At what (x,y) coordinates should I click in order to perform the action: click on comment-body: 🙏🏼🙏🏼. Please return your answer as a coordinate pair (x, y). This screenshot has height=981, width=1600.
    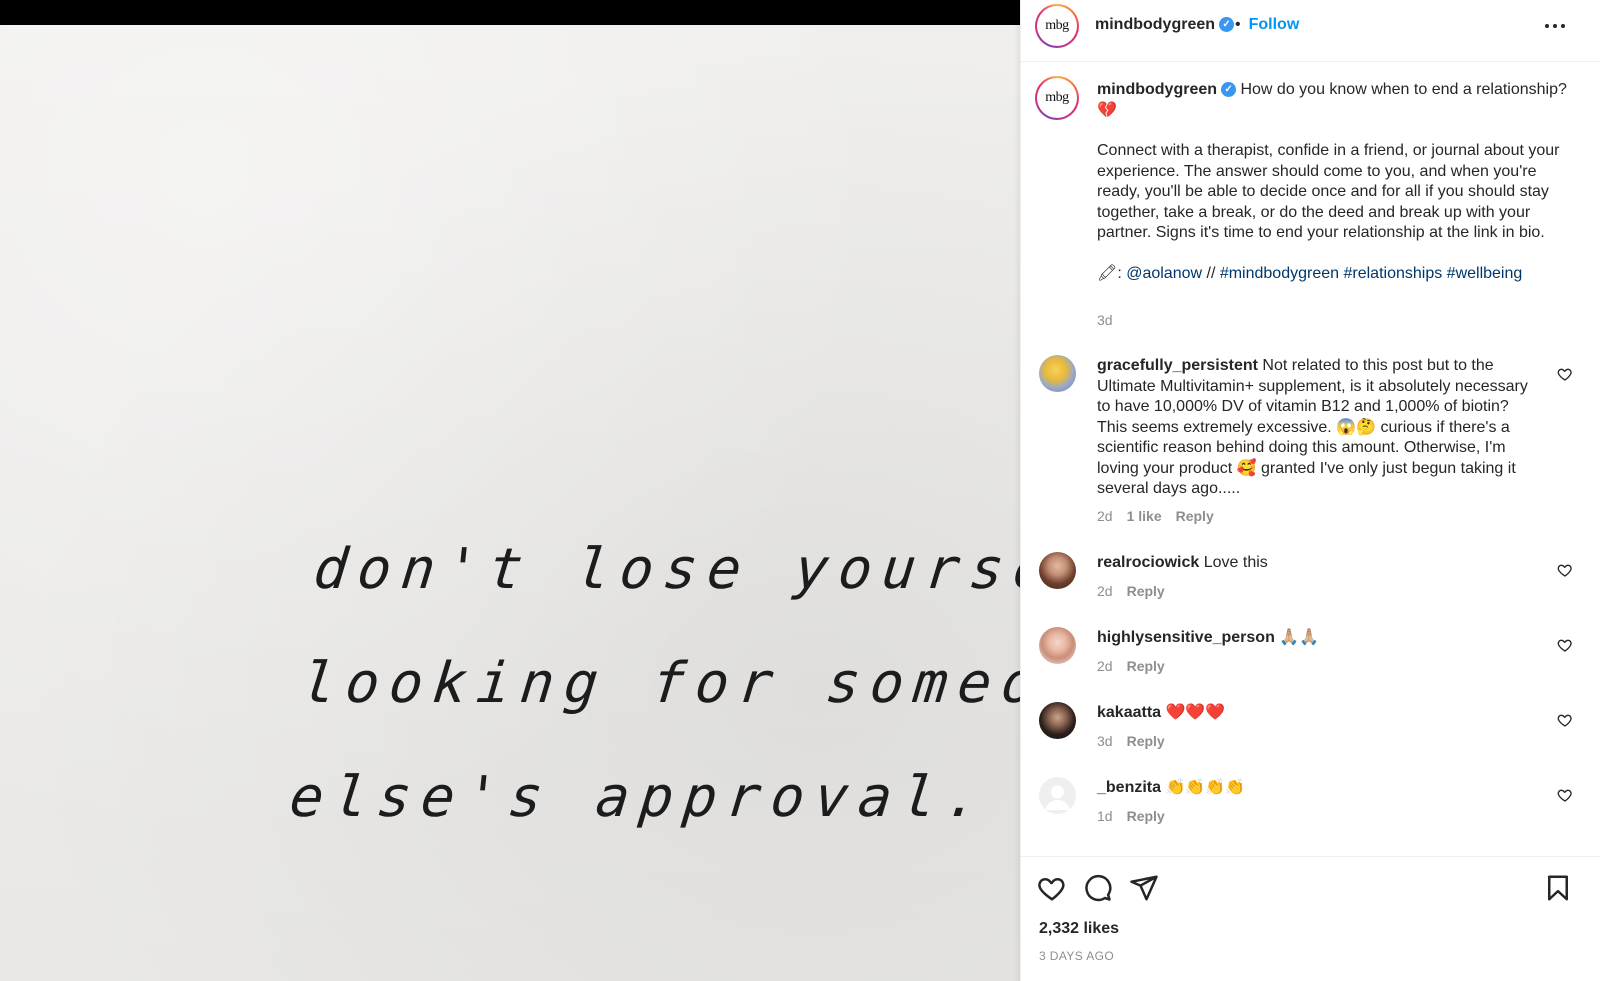
    Looking at the image, I should click on (1299, 637).